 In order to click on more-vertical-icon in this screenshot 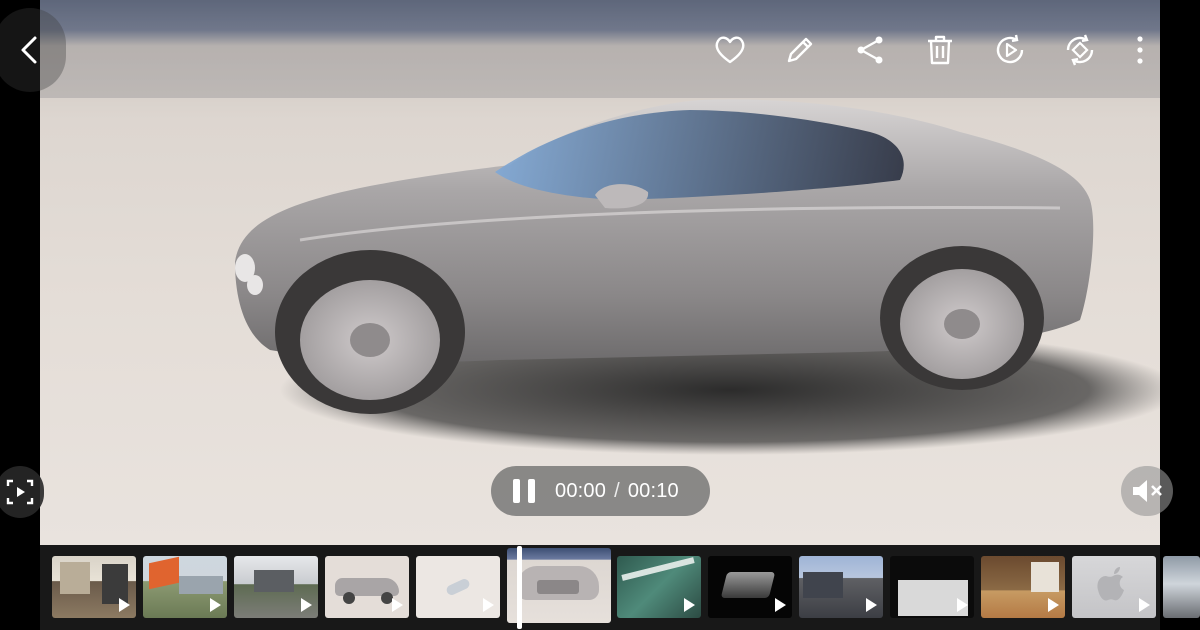, I will do `click(1140, 50)`.